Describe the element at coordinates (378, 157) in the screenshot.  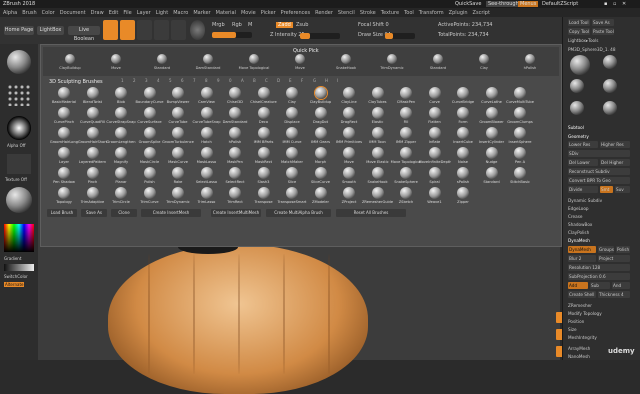
I see `brush-tile: Move Elastic` at that location.